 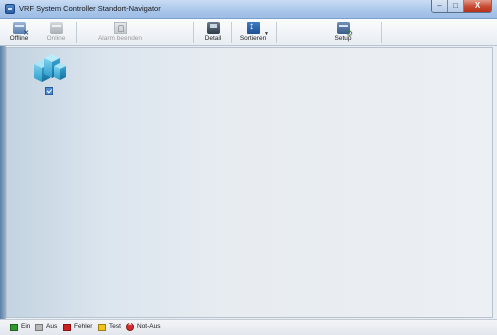 I want to click on close-button: X, so click(x=477, y=6).